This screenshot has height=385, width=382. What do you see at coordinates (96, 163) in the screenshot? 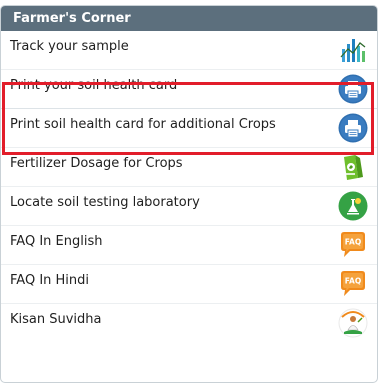
I see `item-label: Fertilizer Dosage for Crops` at bounding box center [96, 163].